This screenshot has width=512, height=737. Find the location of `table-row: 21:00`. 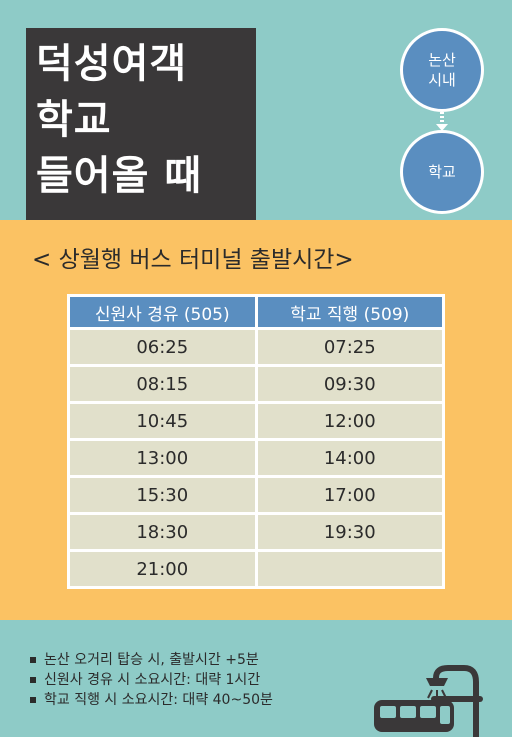

table-row: 21:00 is located at coordinates (256, 569).